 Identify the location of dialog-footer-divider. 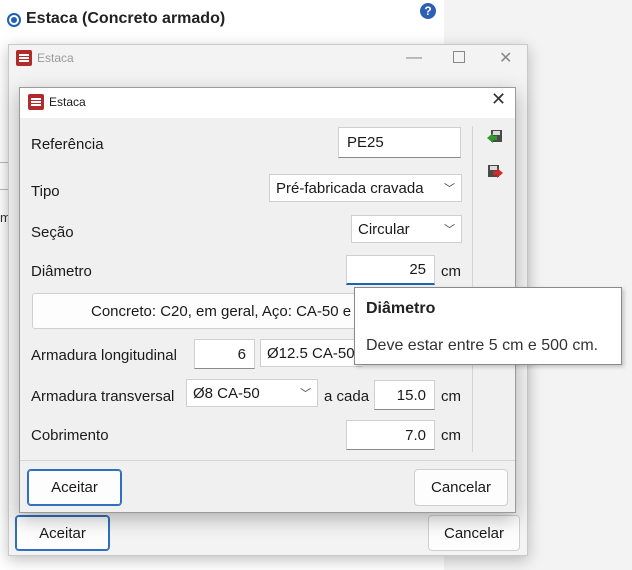
(267, 460).